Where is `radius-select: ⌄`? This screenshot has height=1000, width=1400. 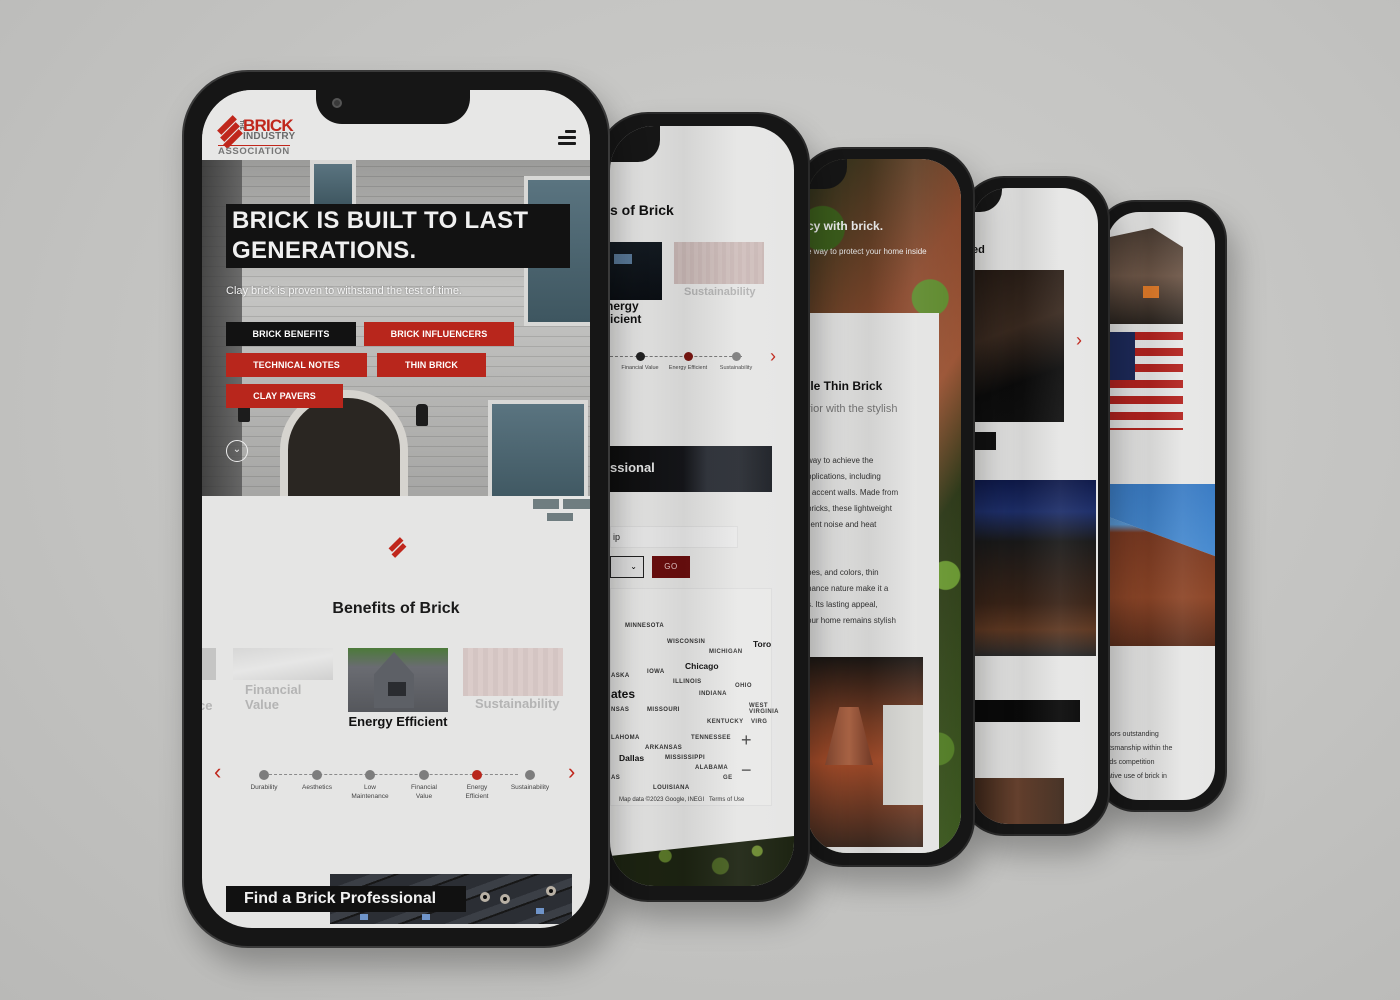 radius-select: ⌄ is located at coordinates (627, 567).